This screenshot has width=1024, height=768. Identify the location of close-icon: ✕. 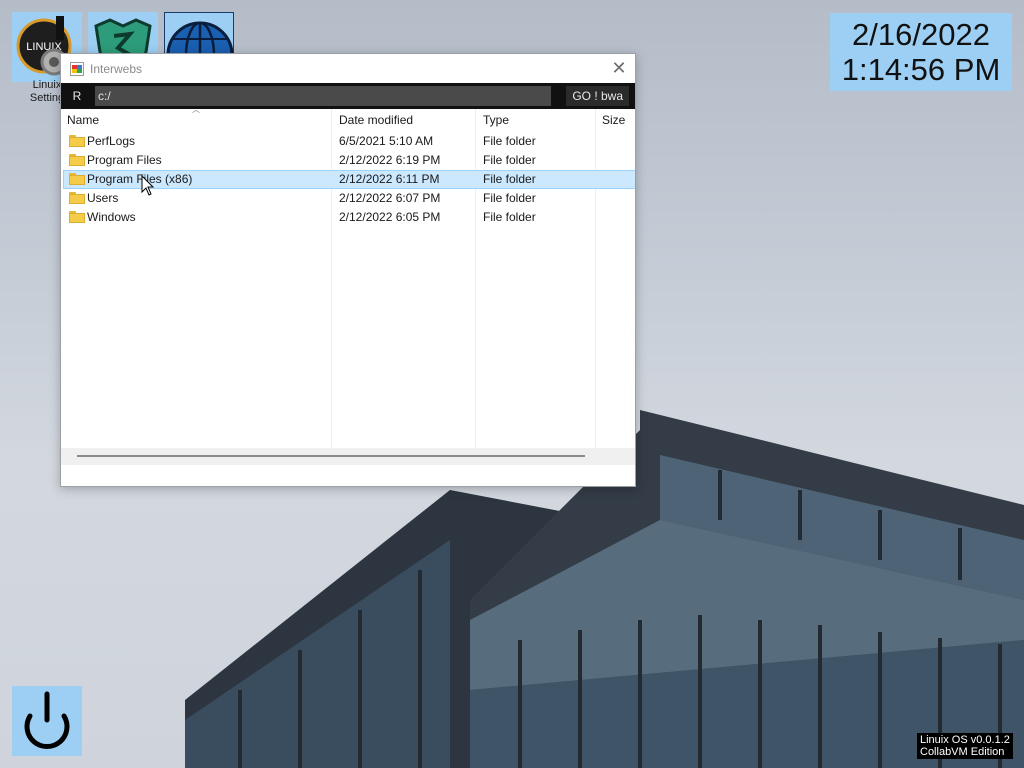
(619, 68).